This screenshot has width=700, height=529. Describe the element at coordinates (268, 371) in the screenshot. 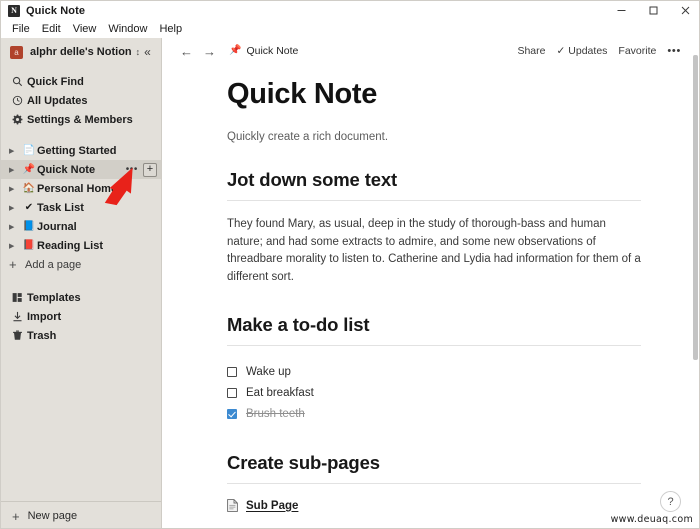

I see `todo-label: Wake up` at that location.